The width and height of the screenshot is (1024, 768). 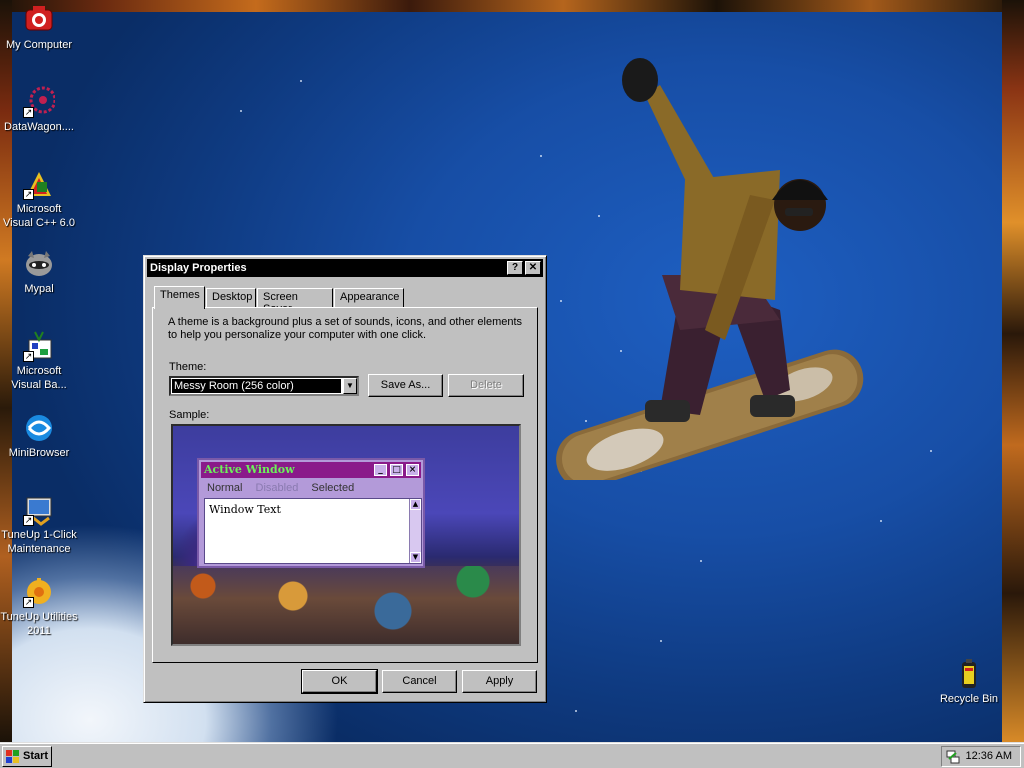 I want to click on desktop-icon-label: Mypal, so click(x=39, y=289).